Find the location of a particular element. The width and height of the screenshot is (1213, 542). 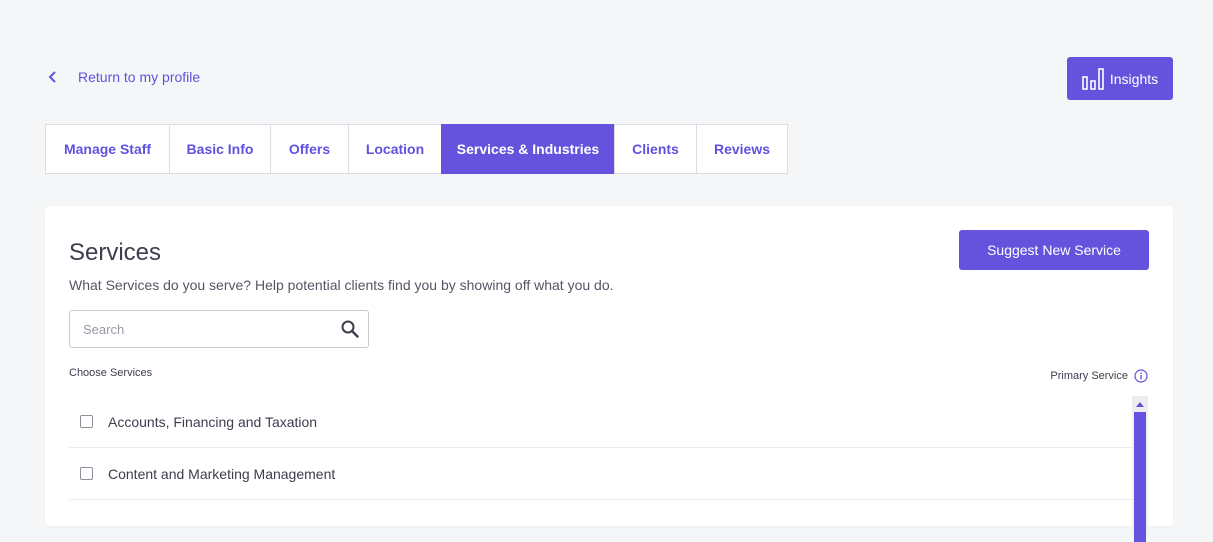

insights-label: Insights is located at coordinates (1134, 78).